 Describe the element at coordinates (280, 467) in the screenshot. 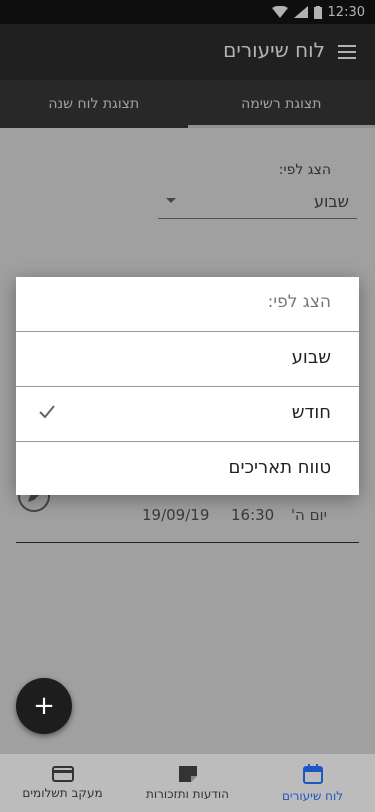

I see `option-date-range-label: טווח תאריכים` at that location.